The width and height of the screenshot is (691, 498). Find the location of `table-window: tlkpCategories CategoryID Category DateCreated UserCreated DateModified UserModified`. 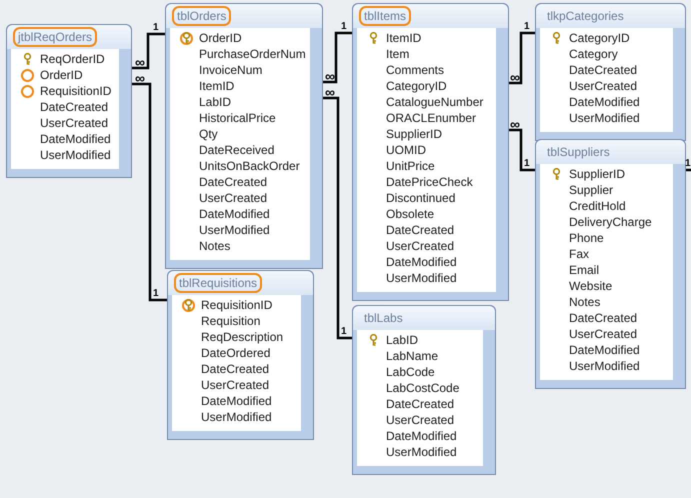

table-window: tlkpCategories CategoryID Category DateCreated UserCreated DateModified UserModified is located at coordinates (610, 72).